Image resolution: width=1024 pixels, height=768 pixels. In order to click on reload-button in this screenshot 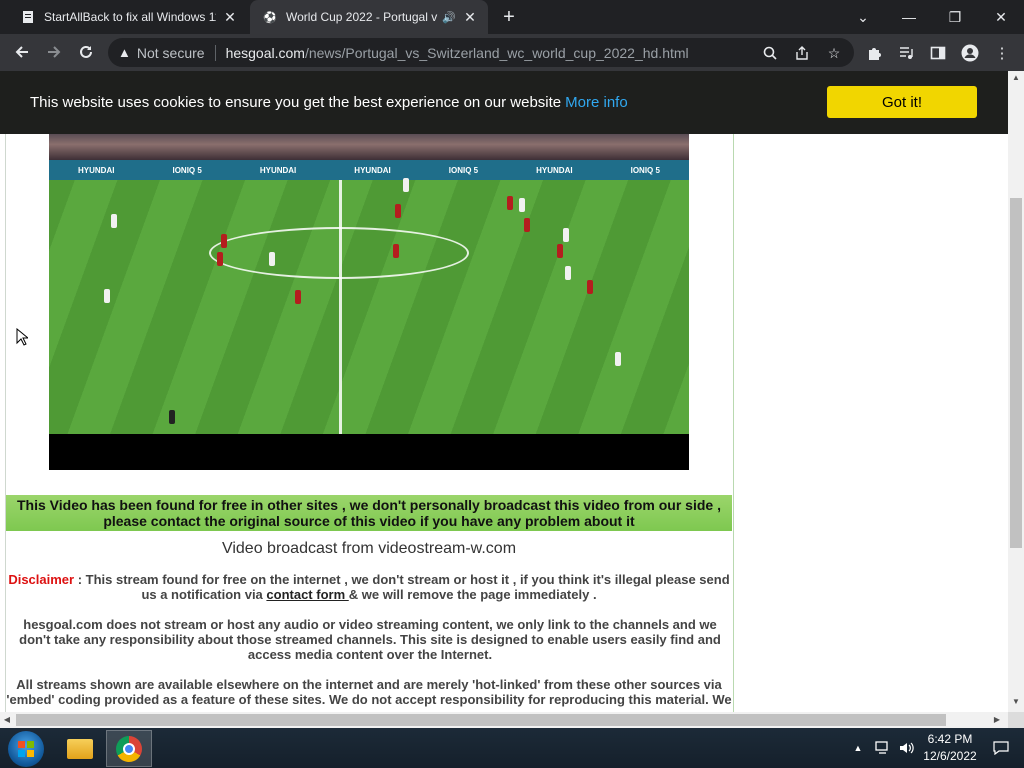, I will do `click(86, 52)`.